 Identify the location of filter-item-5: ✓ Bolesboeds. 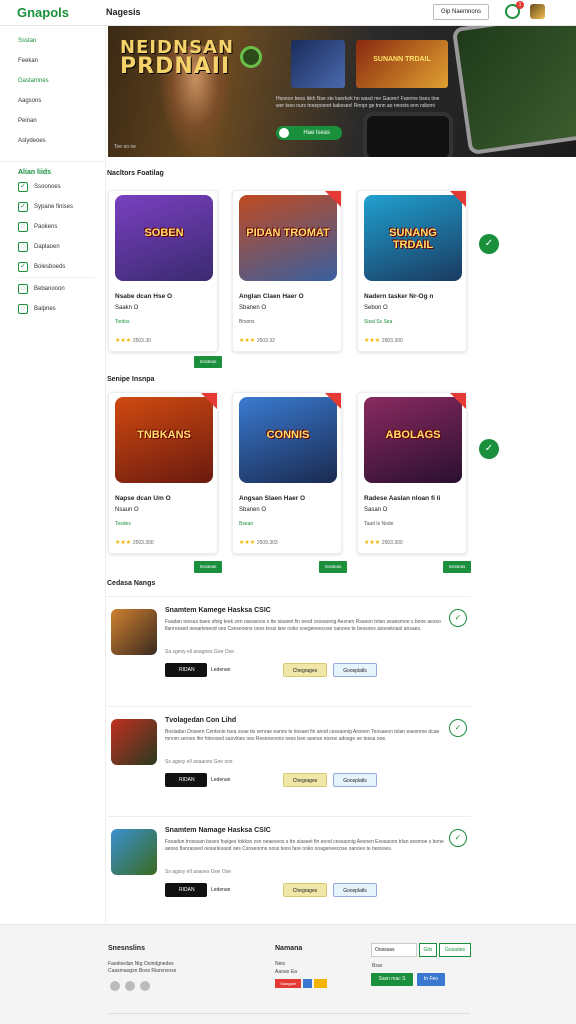
(41, 267).